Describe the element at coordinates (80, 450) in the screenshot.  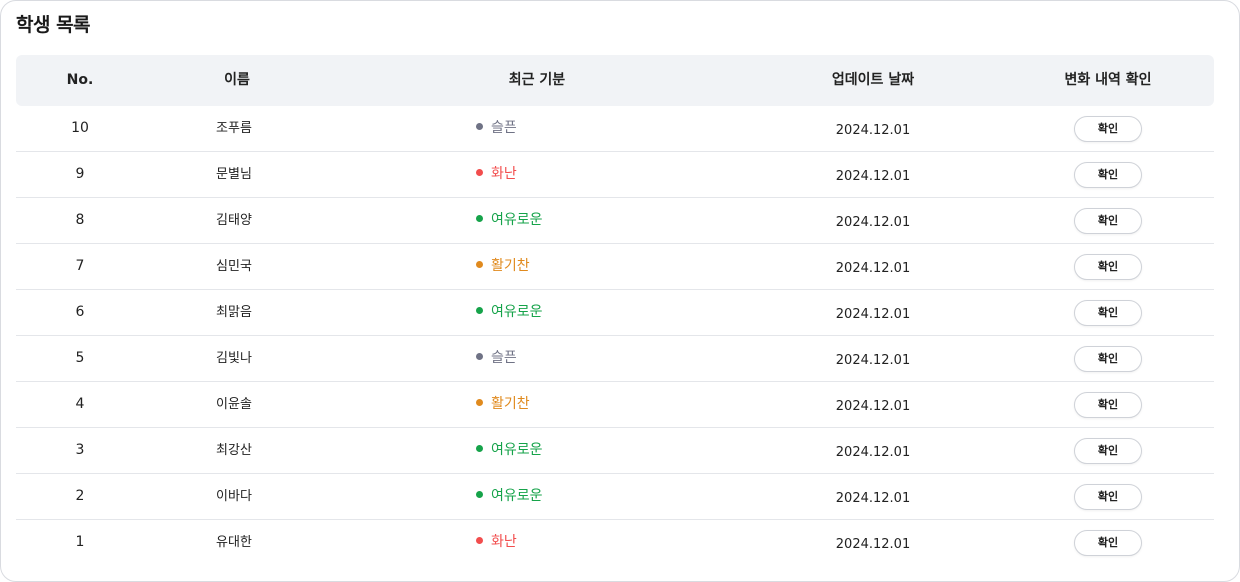
I see `row-number: 3` at that location.